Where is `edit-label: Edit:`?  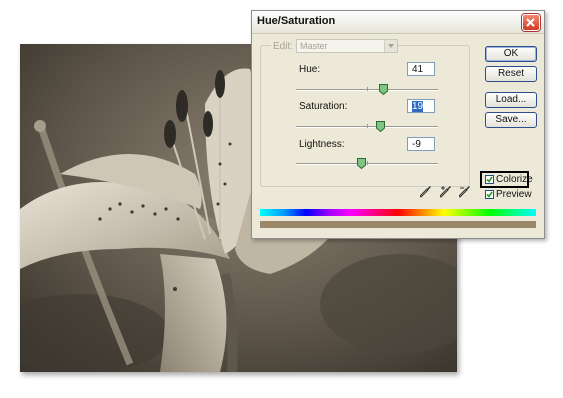 edit-label: Edit: is located at coordinates (283, 46).